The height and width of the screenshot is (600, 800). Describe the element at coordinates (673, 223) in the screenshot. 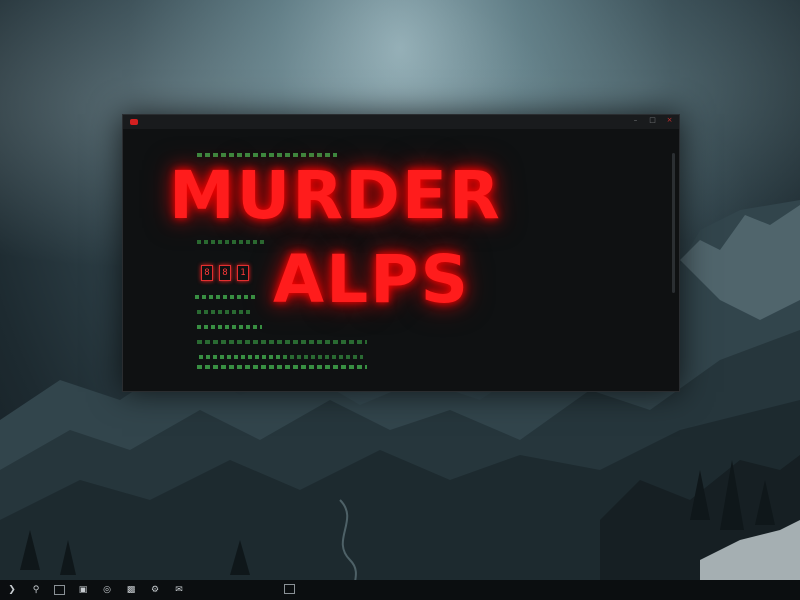

I see `vertical-scrollbar` at that location.